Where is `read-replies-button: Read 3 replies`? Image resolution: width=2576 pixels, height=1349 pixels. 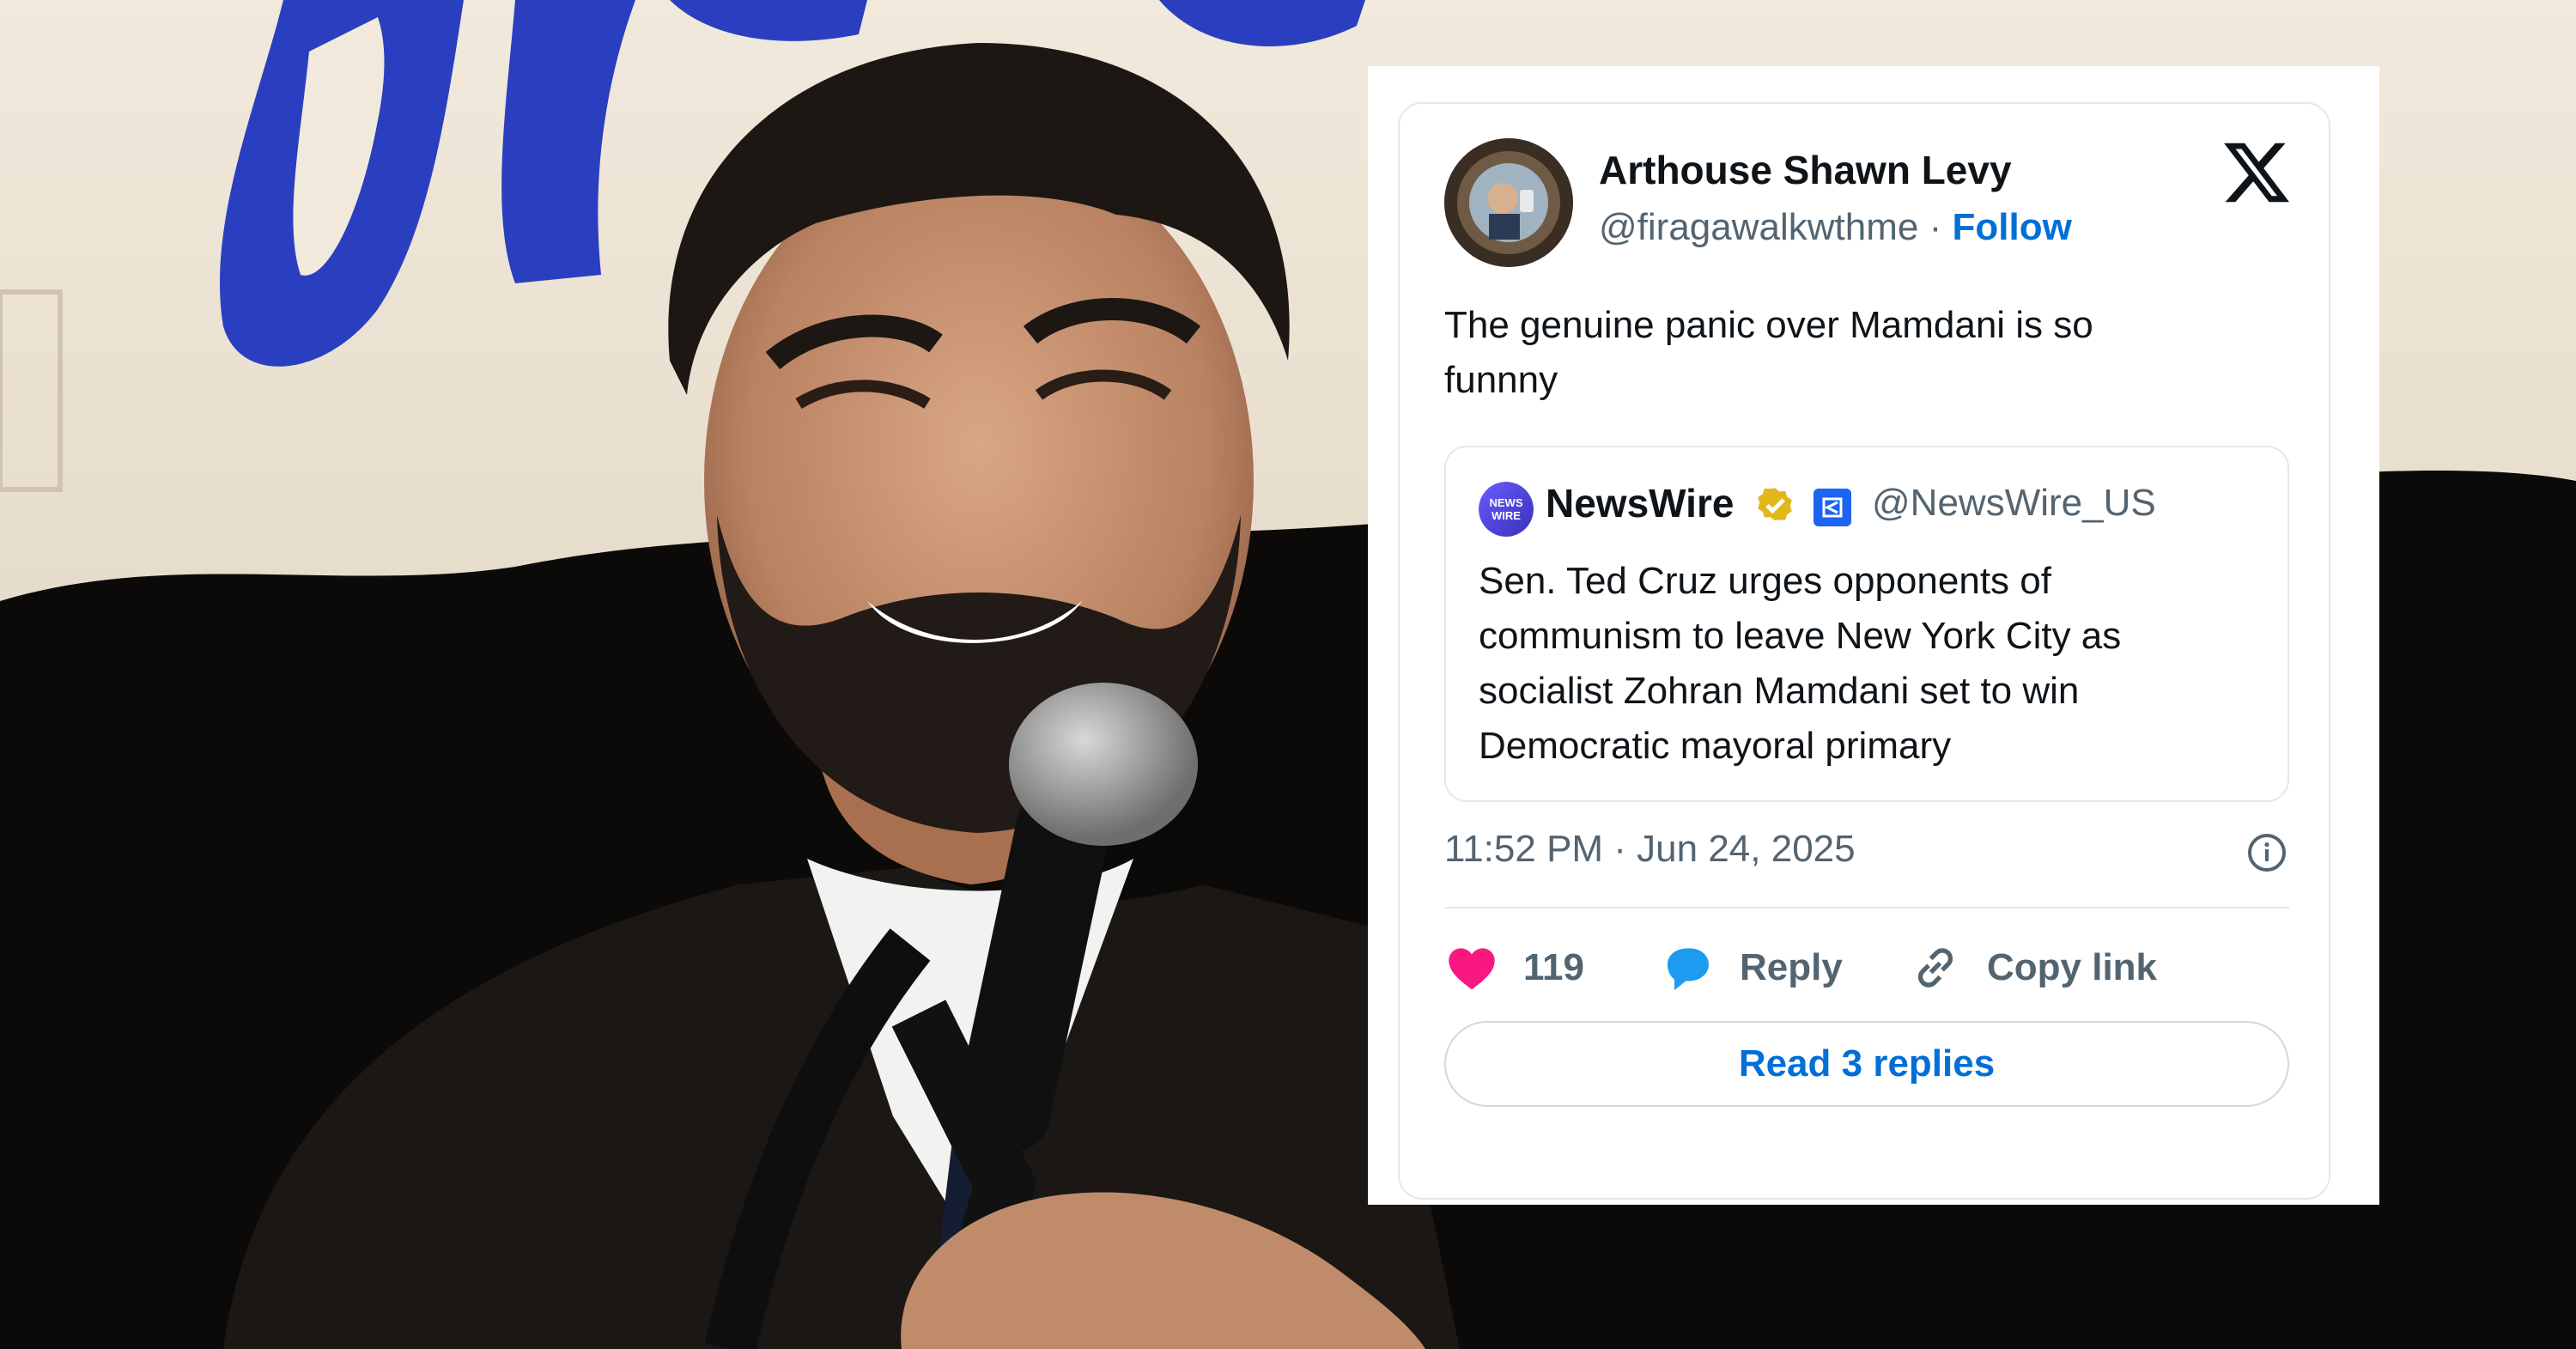 read-replies-button: Read 3 replies is located at coordinates (1866, 1064).